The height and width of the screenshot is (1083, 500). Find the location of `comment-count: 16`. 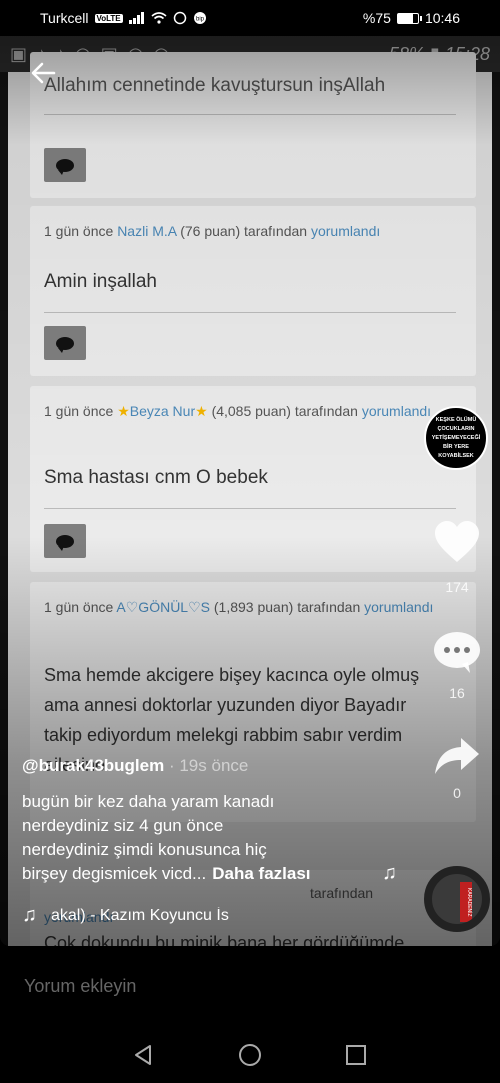

comment-count: 16 is located at coordinates (457, 693).